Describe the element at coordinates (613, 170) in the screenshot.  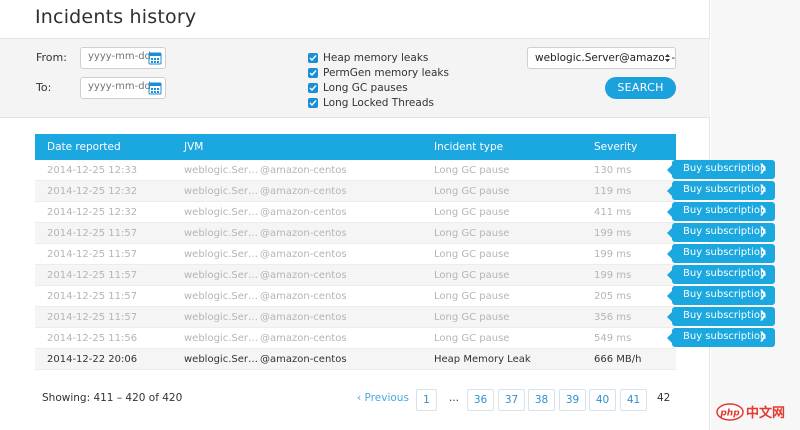
I see `cell-severity: 130 ms` at that location.